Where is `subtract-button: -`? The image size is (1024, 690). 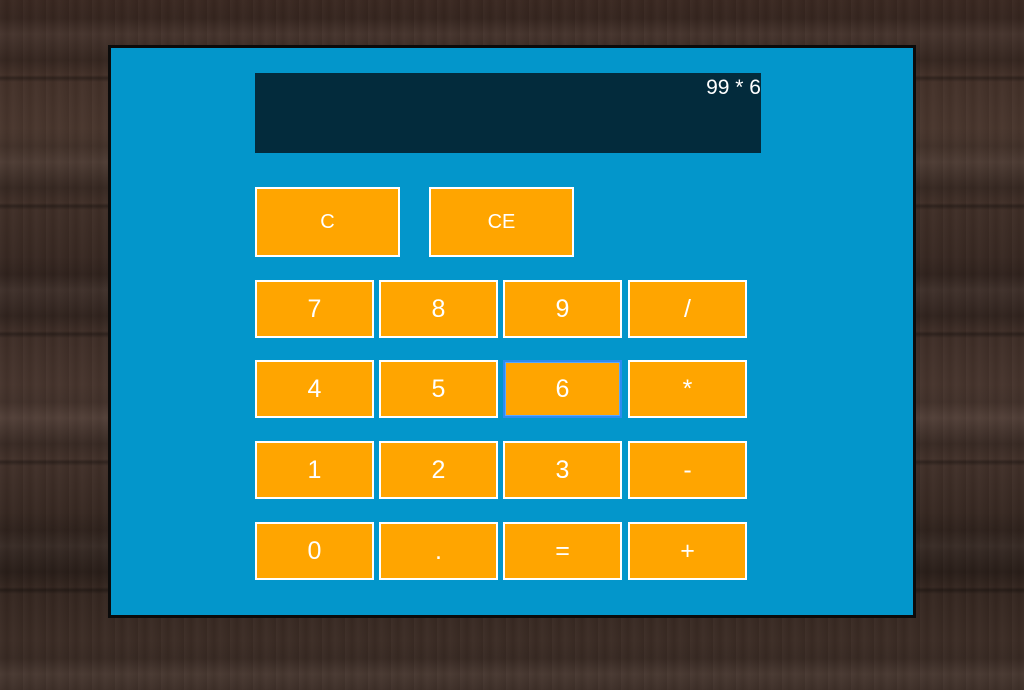
subtract-button: - is located at coordinates (687, 470).